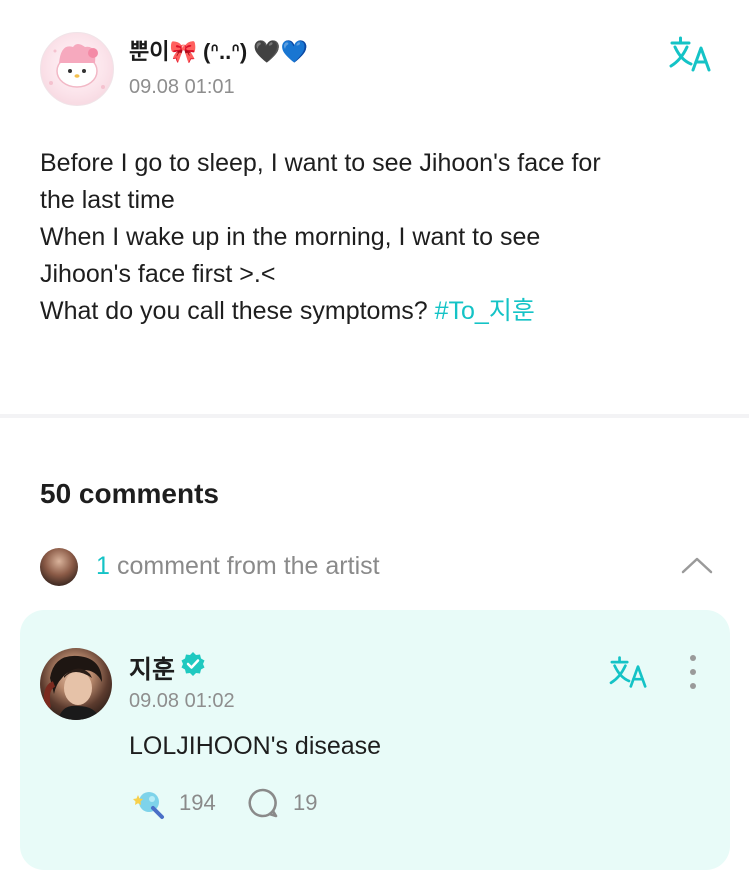 The image size is (749, 870). I want to click on post-header: 뿐이🎀 (ᐢ..ᐢ) 🖤💙 09.08 01:01, so click(379, 70).